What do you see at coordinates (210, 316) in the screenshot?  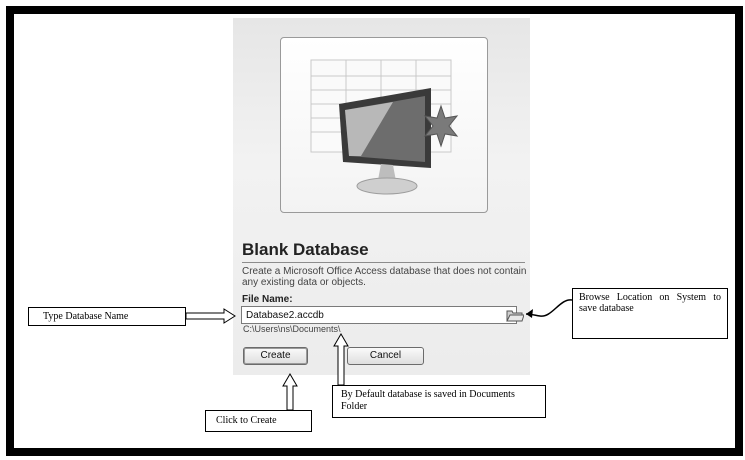 I see `arrow-right-icon` at bounding box center [210, 316].